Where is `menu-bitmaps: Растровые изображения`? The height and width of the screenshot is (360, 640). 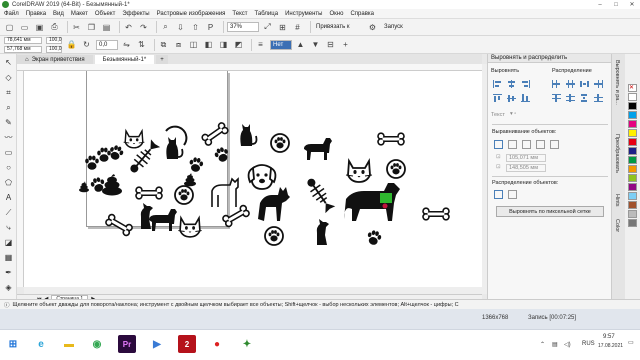
menu-bitmaps: Растровые изображения is located at coordinates (191, 14).